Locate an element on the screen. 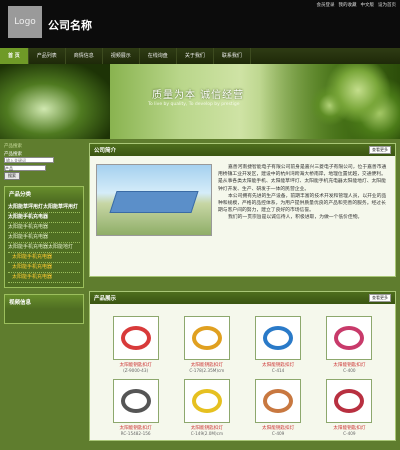  logo: Logo is located at coordinates (25, 22).